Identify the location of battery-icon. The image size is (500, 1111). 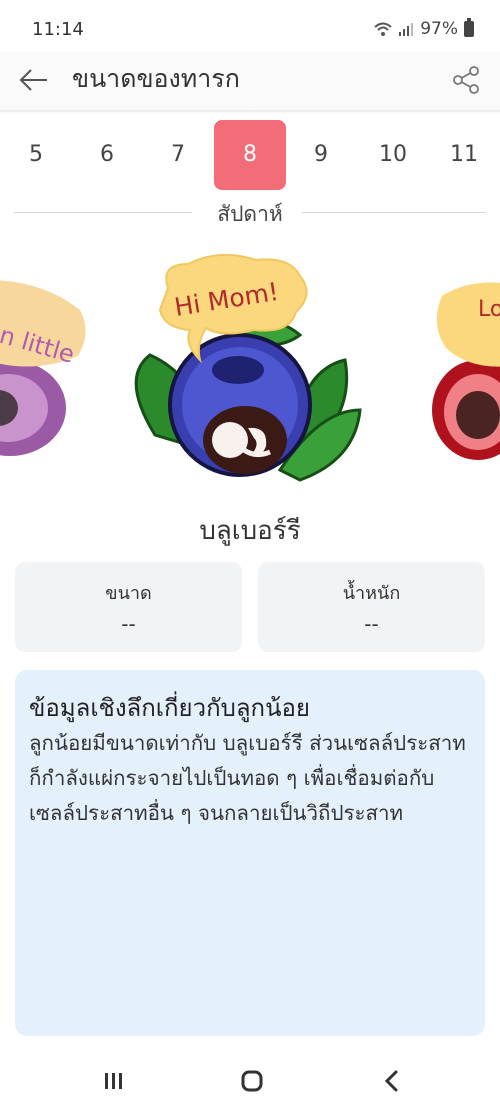
(469, 27).